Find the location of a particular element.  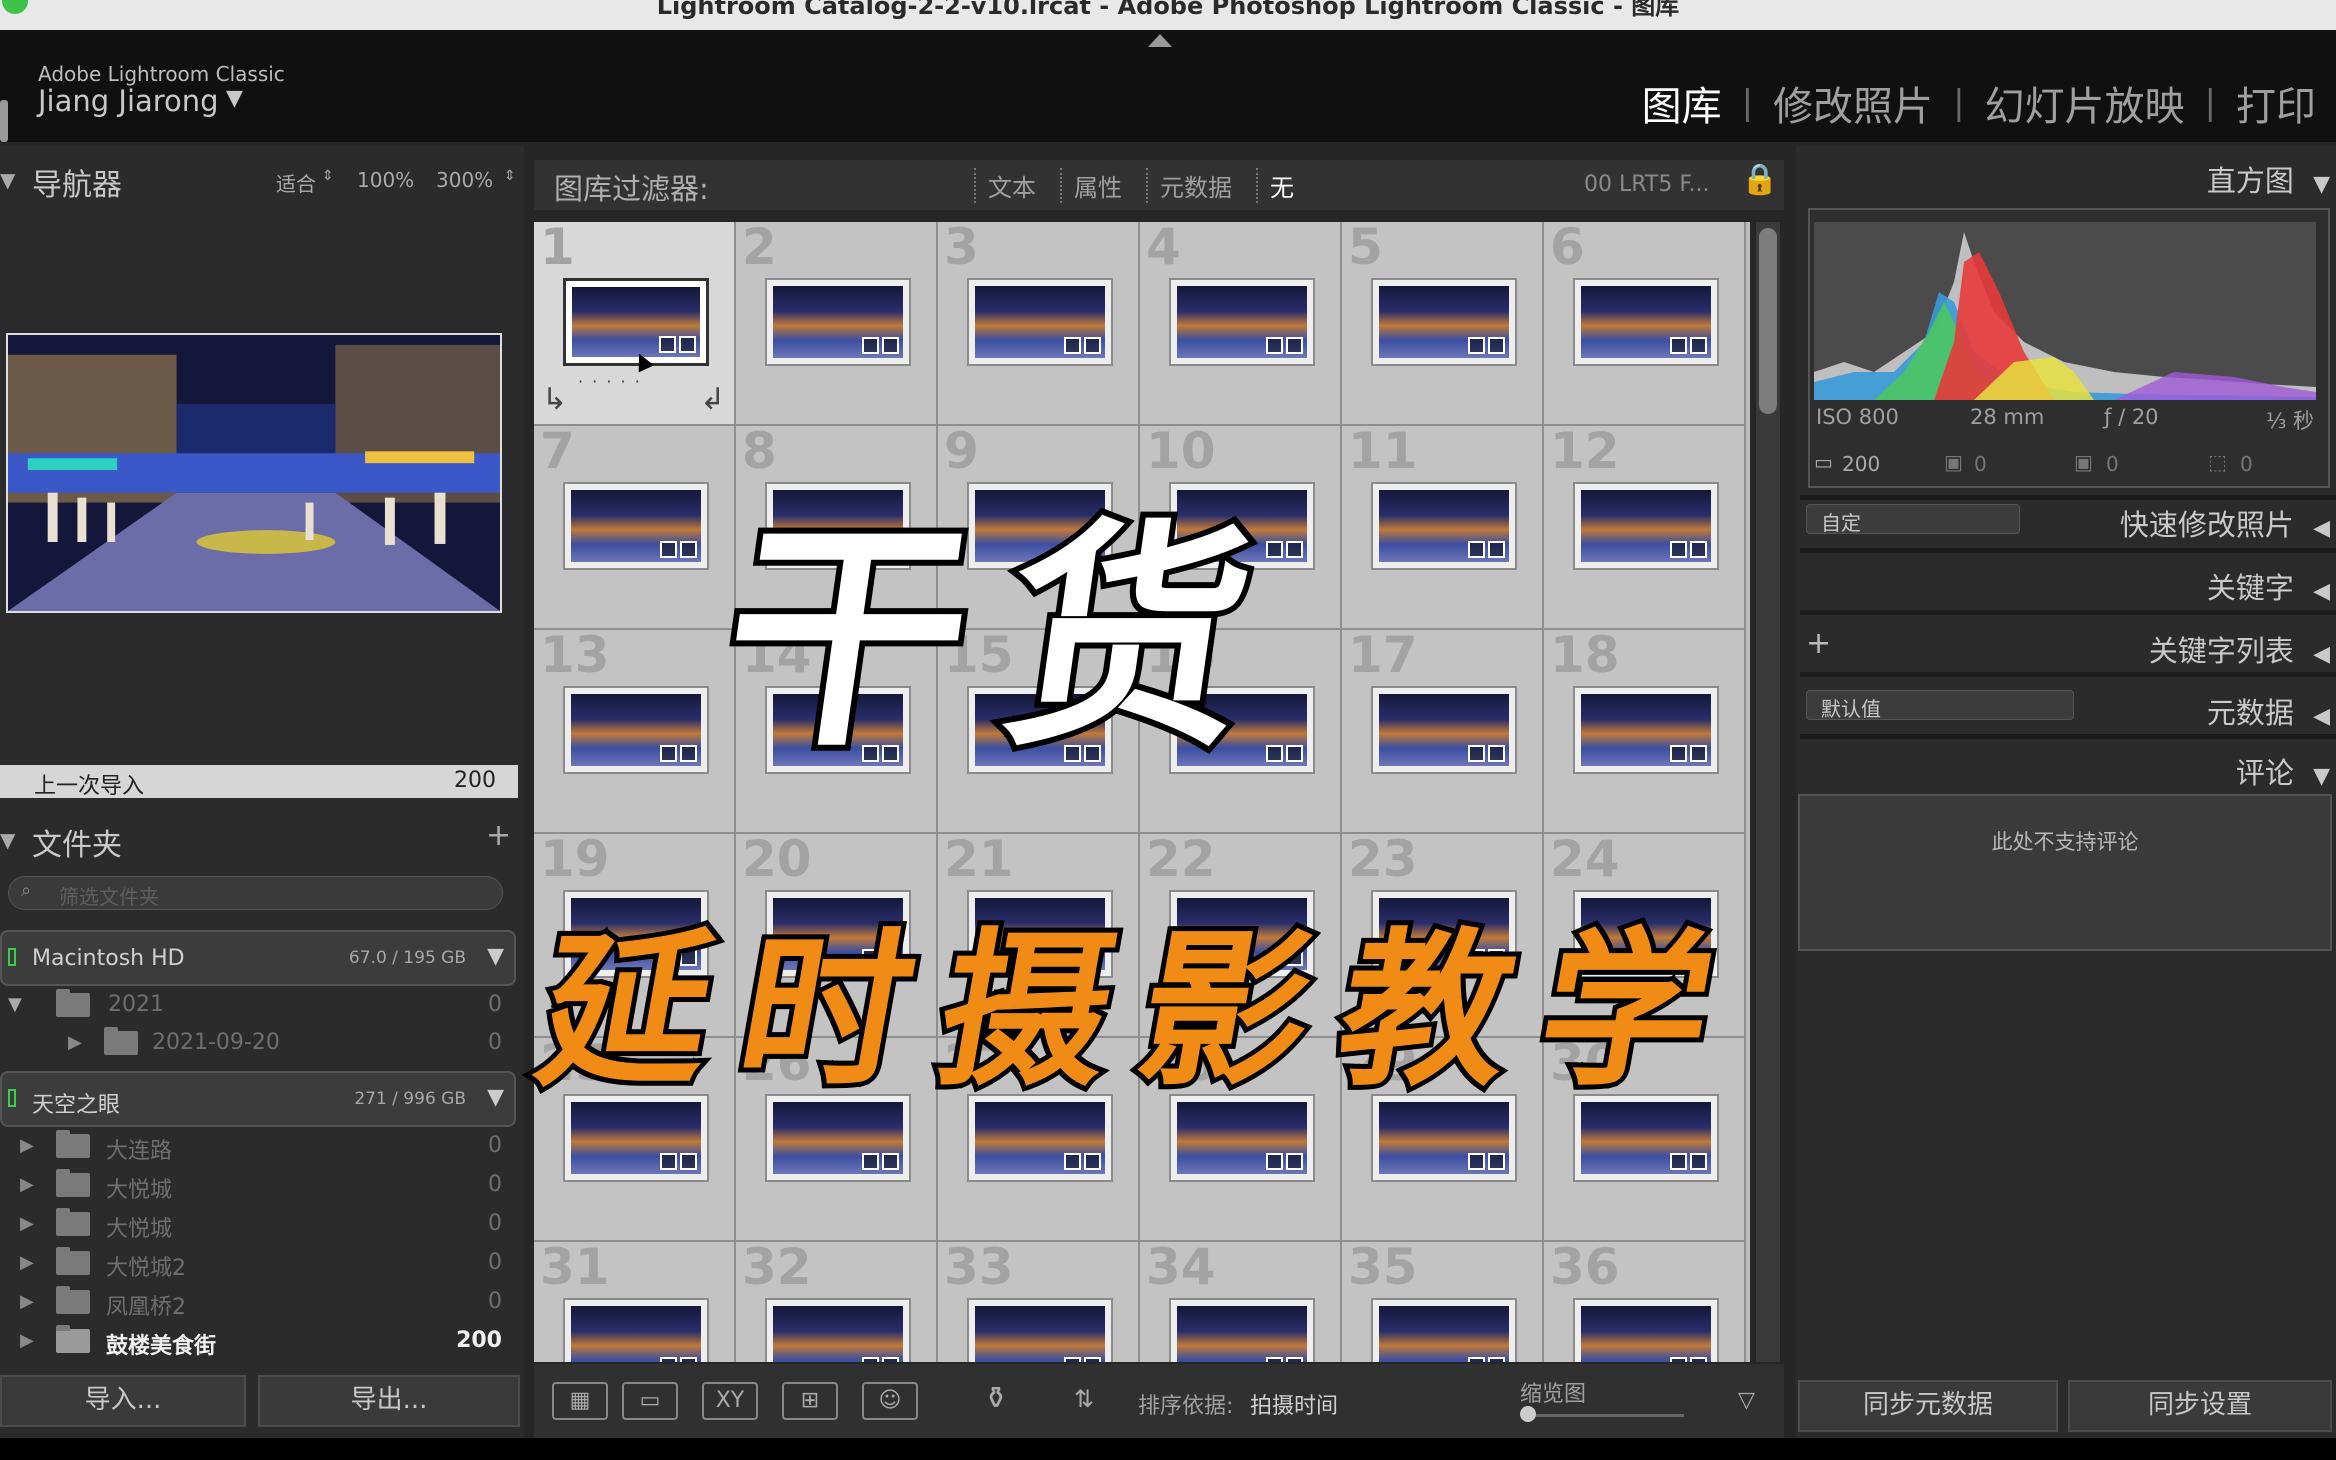

grid-cell: 17 is located at coordinates (1443, 732).